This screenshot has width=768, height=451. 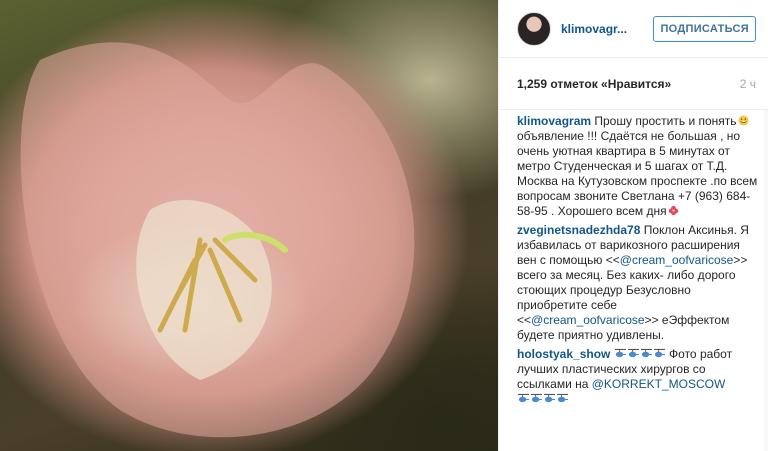 I want to click on post-header: klimovagr... ПОДПИСАТЬСЯ, so click(x=633, y=29).